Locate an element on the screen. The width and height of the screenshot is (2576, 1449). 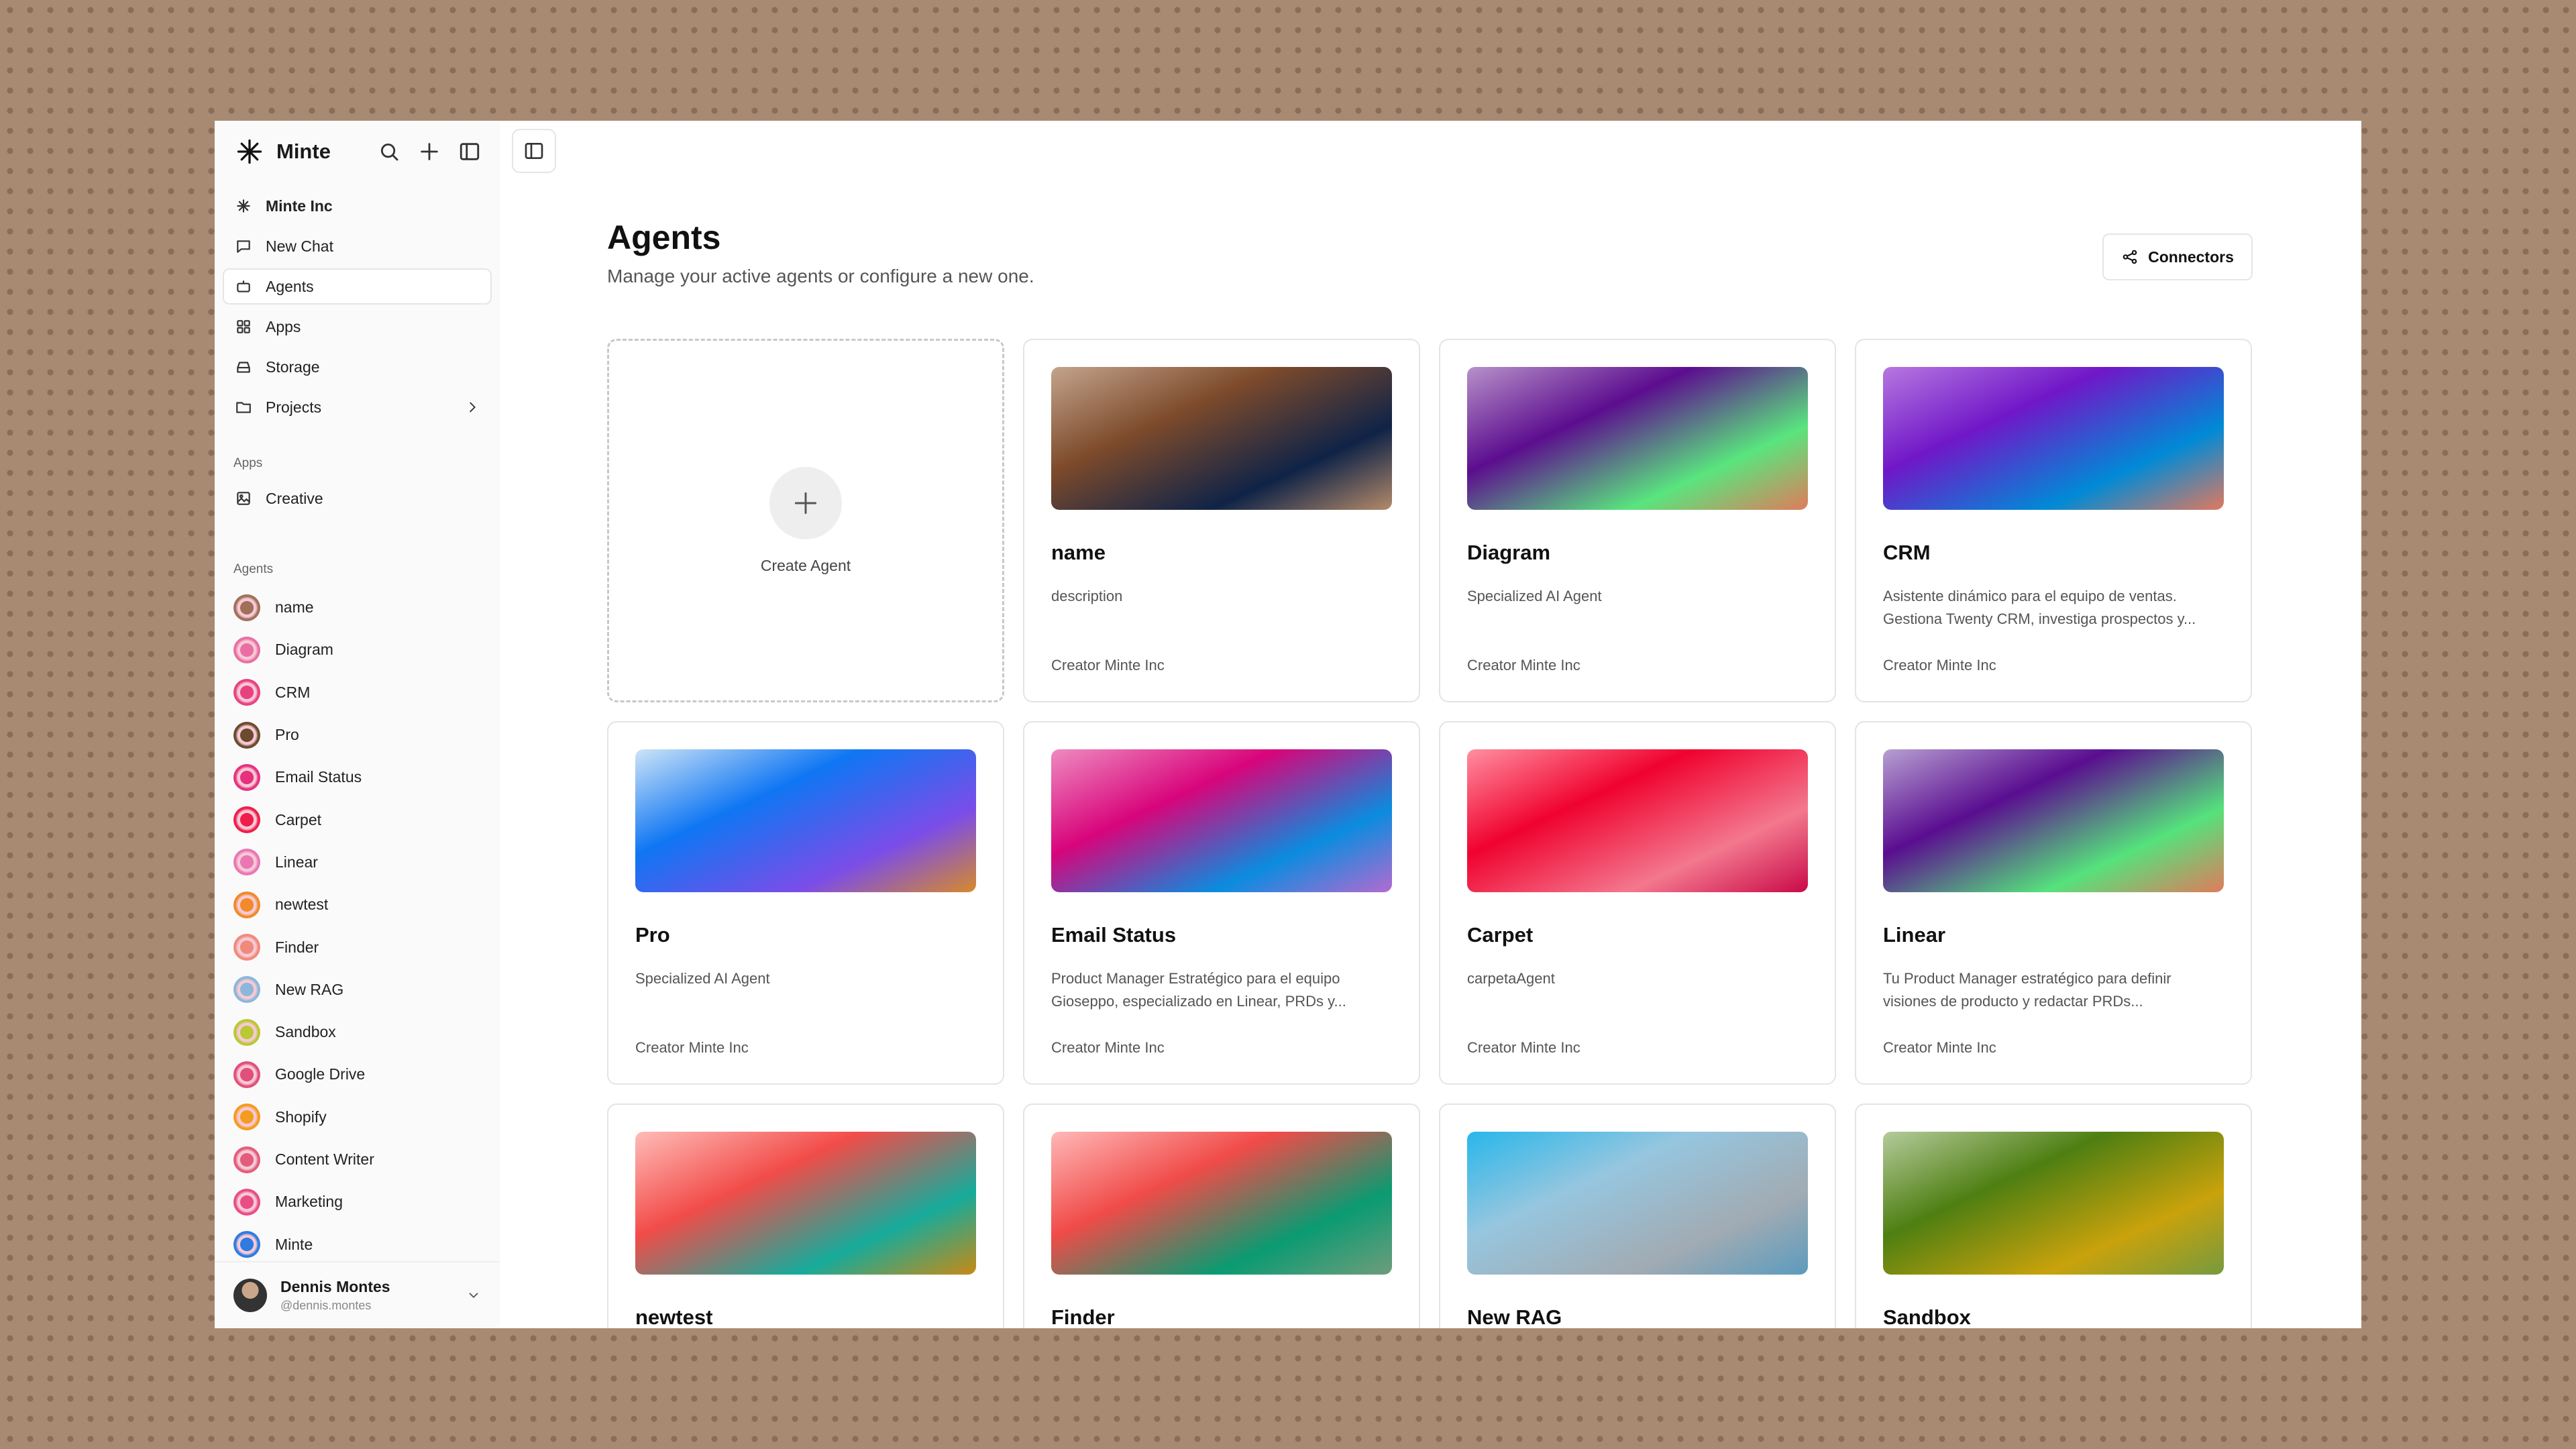
connectors-label: Connectors is located at coordinates (2191, 257).